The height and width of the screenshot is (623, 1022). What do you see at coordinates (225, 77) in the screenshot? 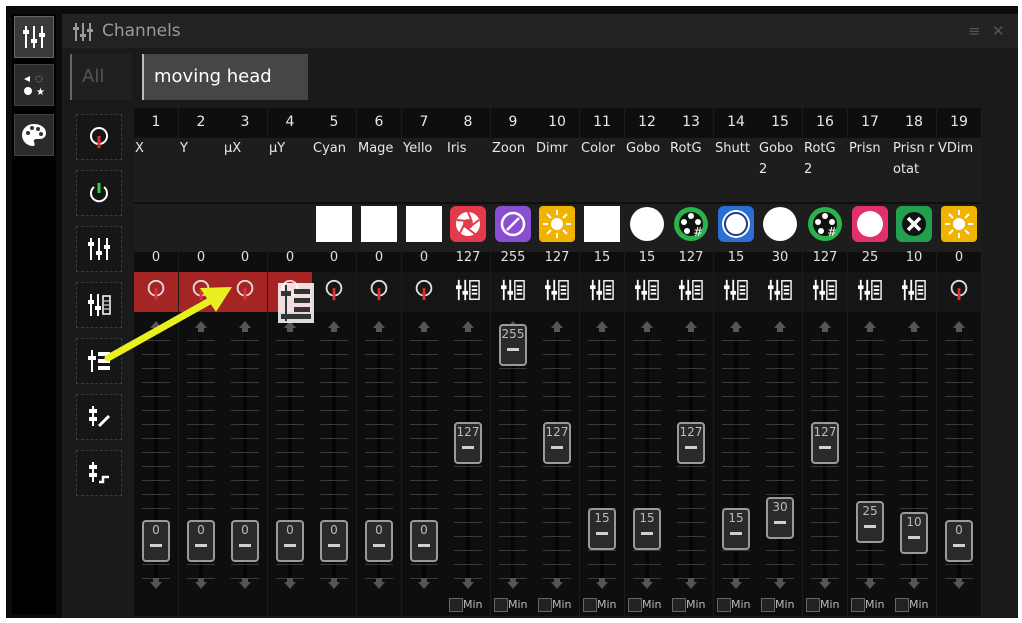
I see `group-tab-moving-head: moving head` at bounding box center [225, 77].